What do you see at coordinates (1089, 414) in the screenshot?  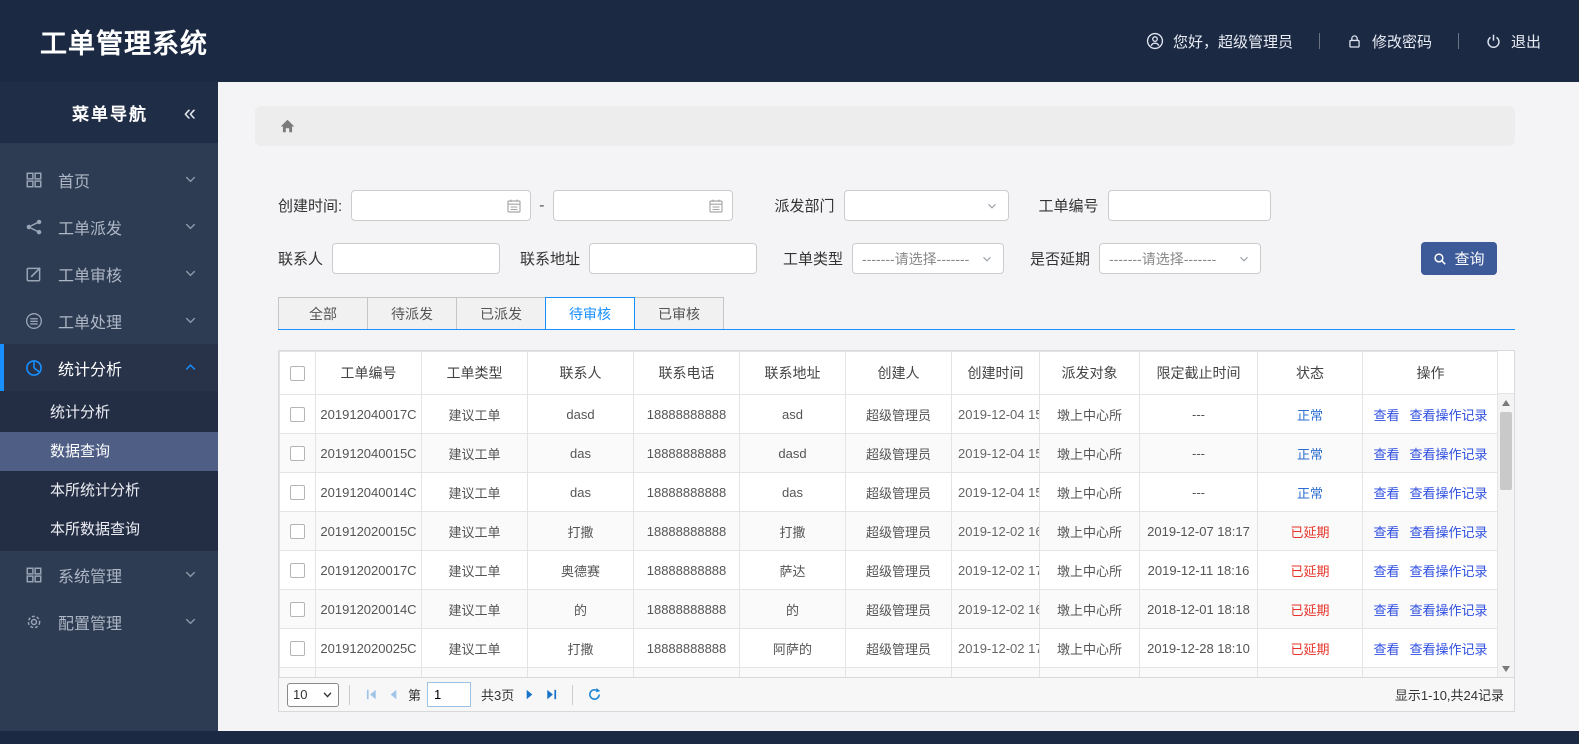 I see `cell-target: 墩上中心所` at bounding box center [1089, 414].